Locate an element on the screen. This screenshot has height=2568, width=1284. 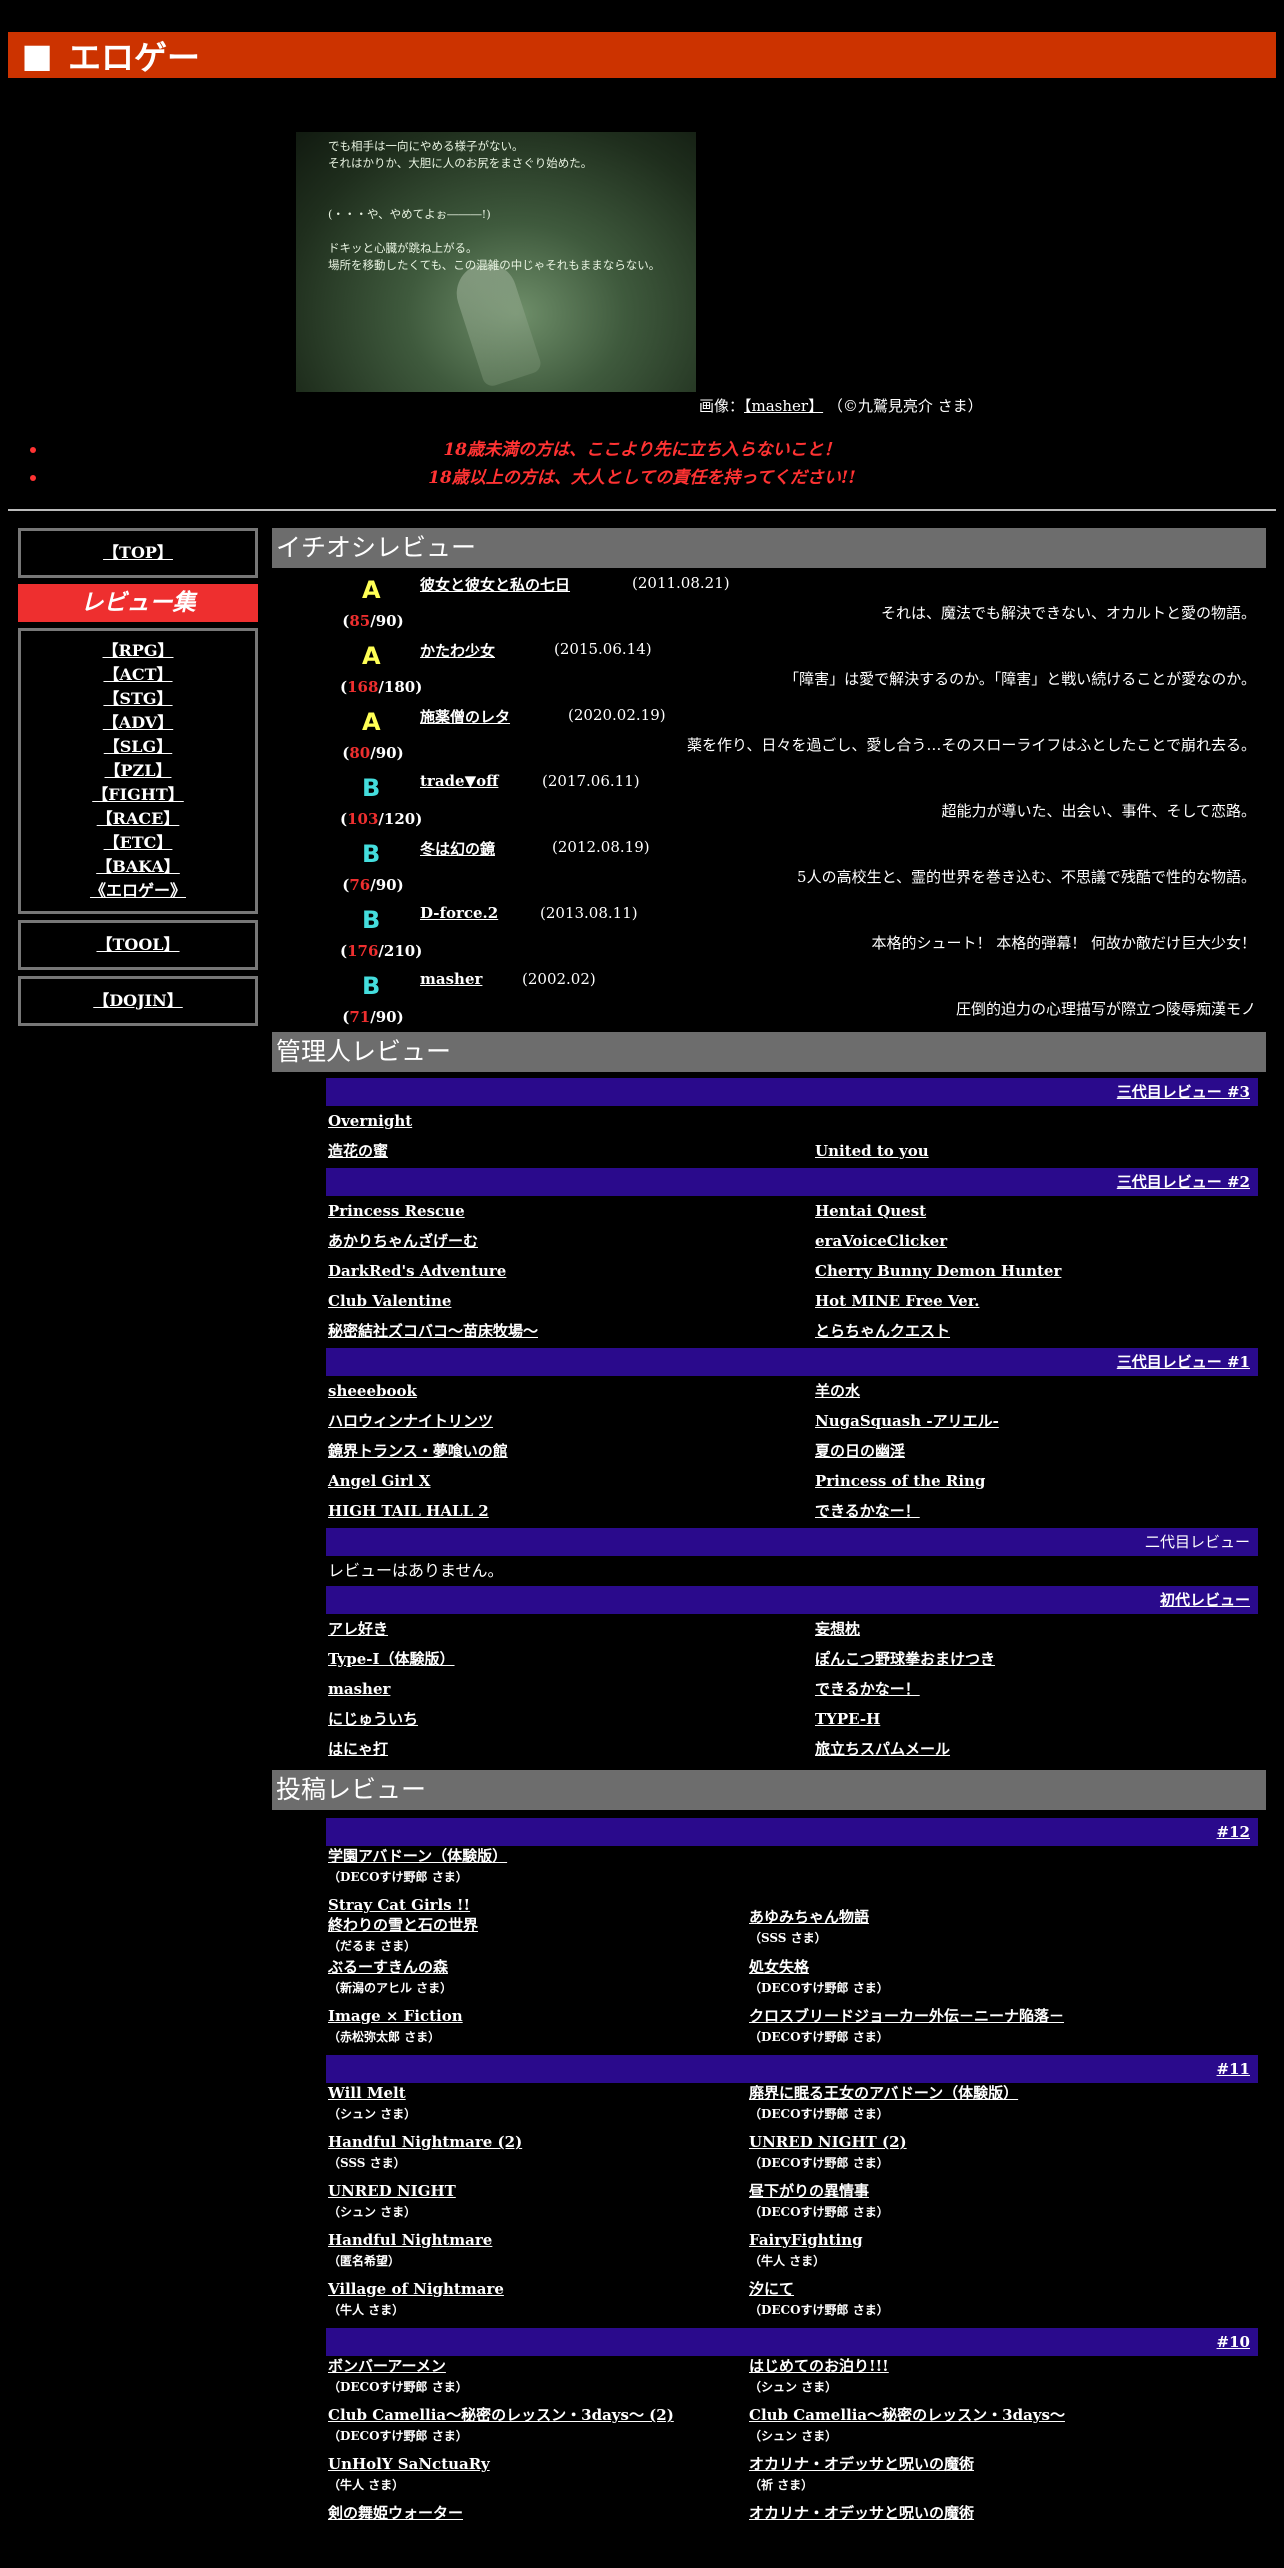
posted-review-link: 廃界に眠る王女のアバドーン（体験版） is located at coordinates (989, 2093).